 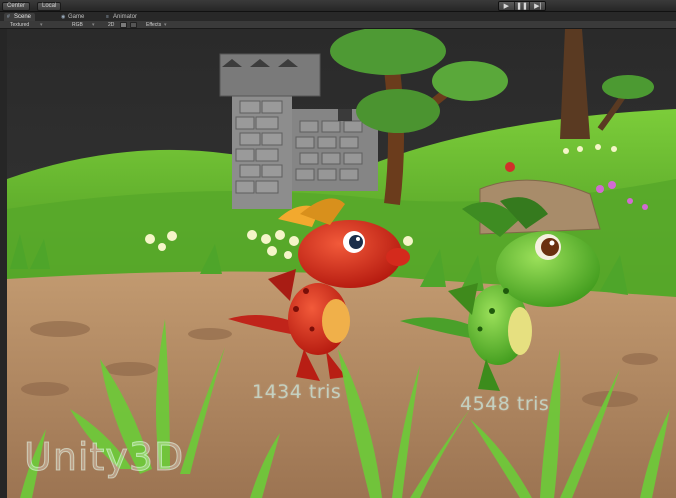 What do you see at coordinates (63, 16) in the screenshot?
I see `game-icon: ◉` at bounding box center [63, 16].